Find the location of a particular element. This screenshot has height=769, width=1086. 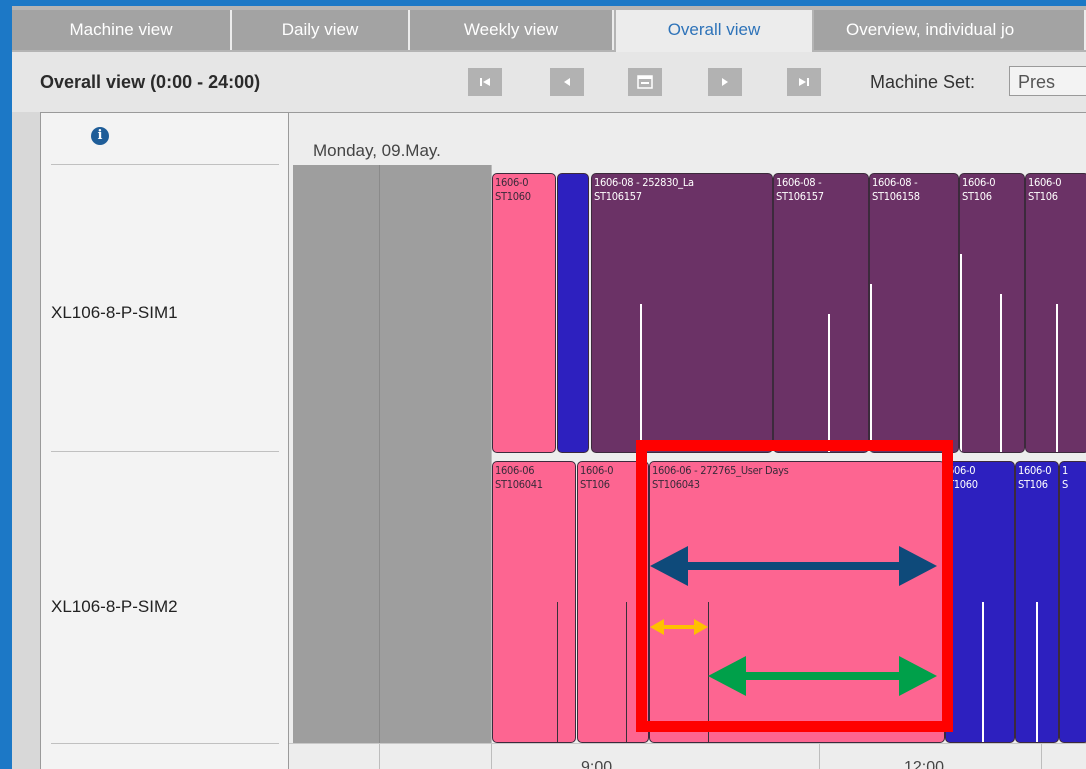

setup-duration-arrow-icon is located at coordinates (679, 627).